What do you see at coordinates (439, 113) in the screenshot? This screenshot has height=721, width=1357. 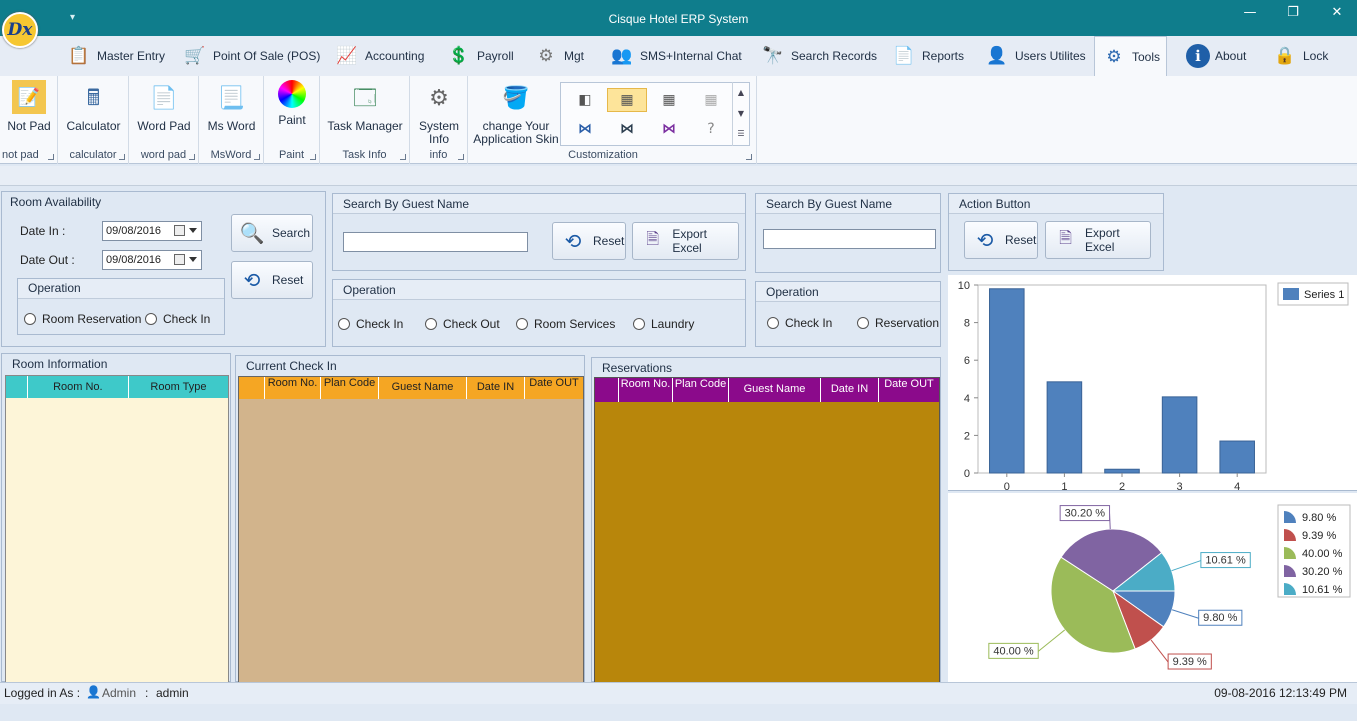 I see `system-info-button: ⚙ System Info` at bounding box center [439, 113].